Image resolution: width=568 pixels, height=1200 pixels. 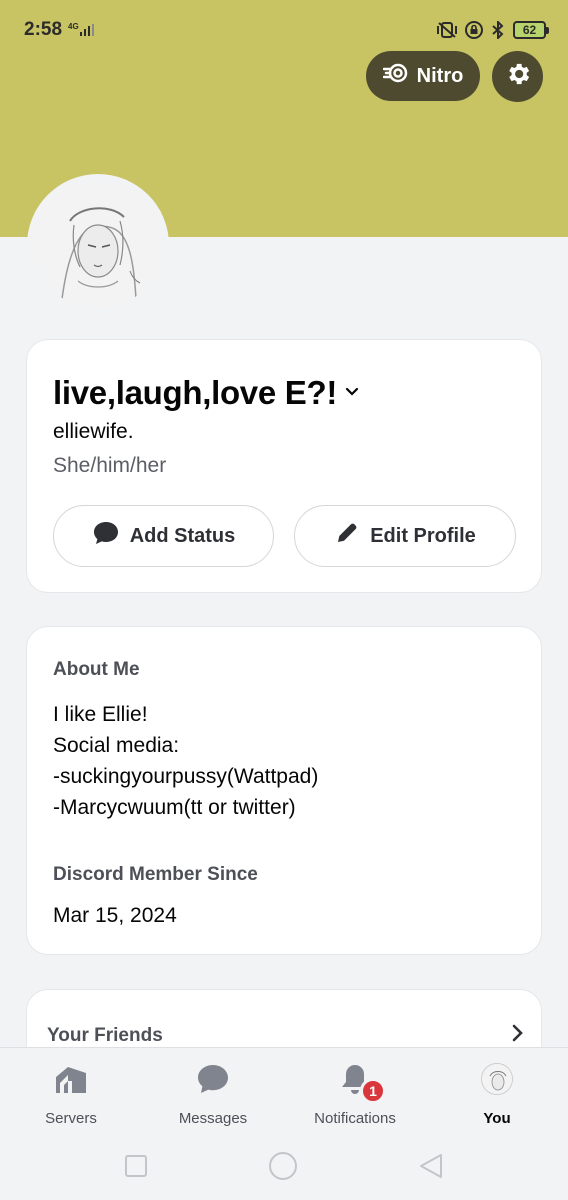 What do you see at coordinates (100, 714) in the screenshot?
I see `about-line: I like Ellie!` at bounding box center [100, 714].